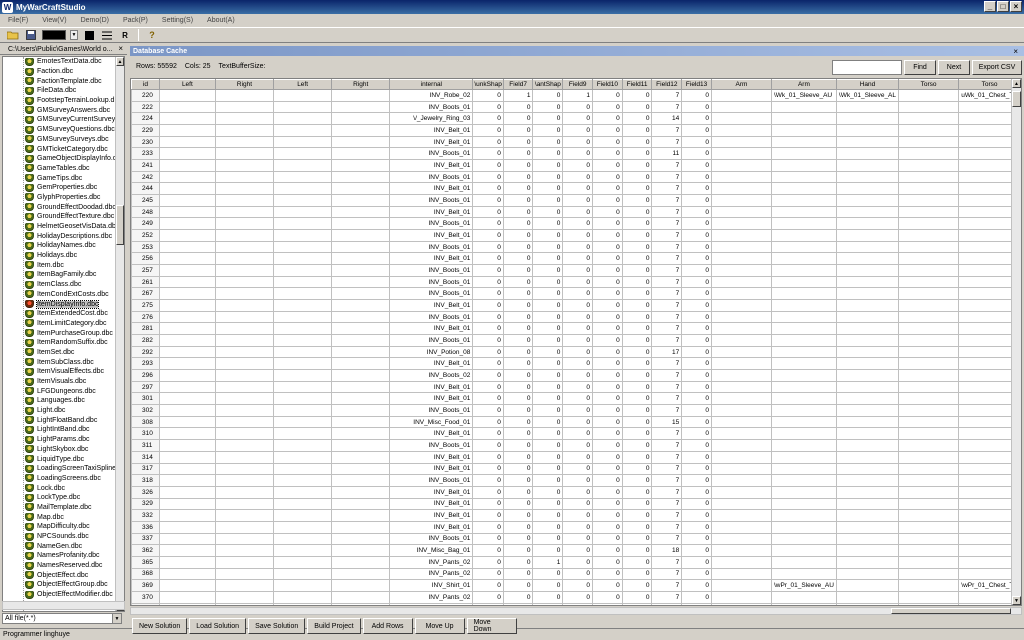 The image size is (1024, 640). I want to click on table-cell: INV_Boots_01, so click(431, 247).